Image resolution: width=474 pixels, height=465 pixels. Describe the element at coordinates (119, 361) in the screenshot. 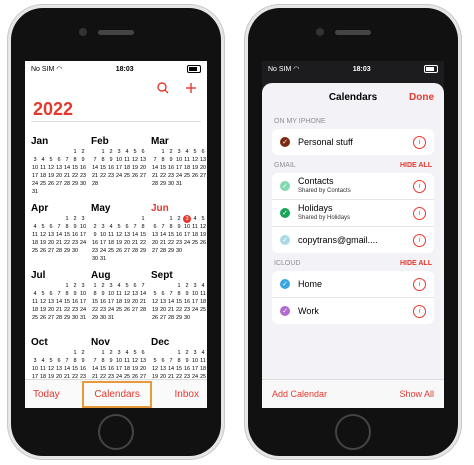

I see `day-cell: 10` at that location.